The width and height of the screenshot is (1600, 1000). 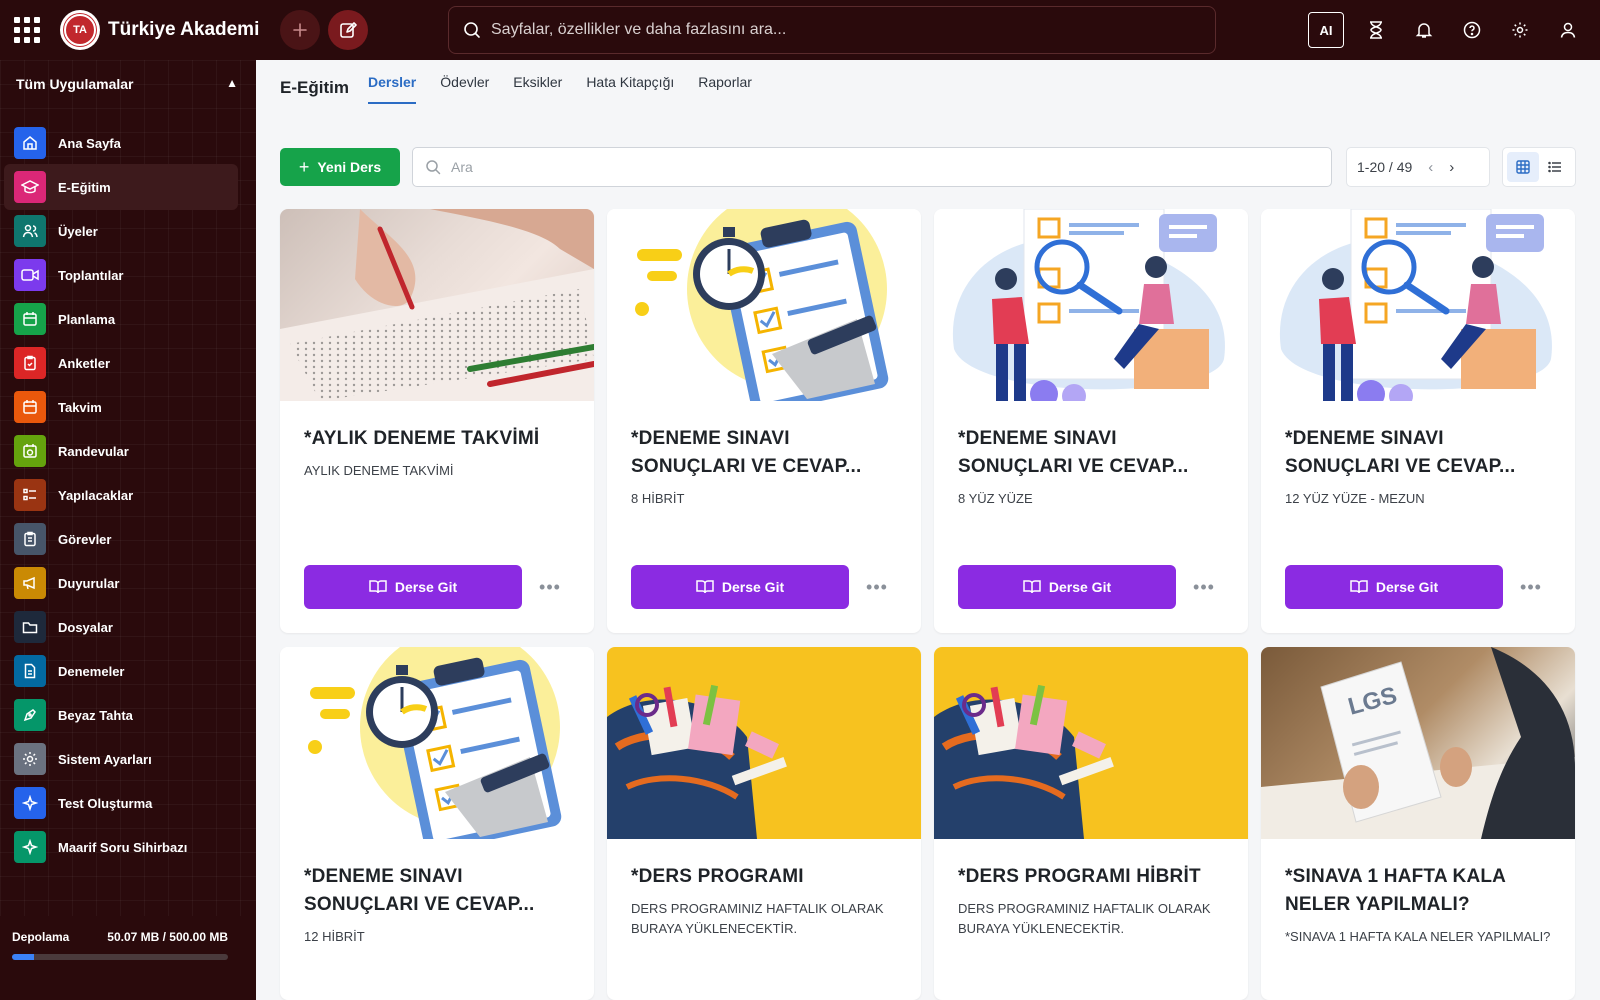 What do you see at coordinates (1520, 30) in the screenshot?
I see `settings-icon` at bounding box center [1520, 30].